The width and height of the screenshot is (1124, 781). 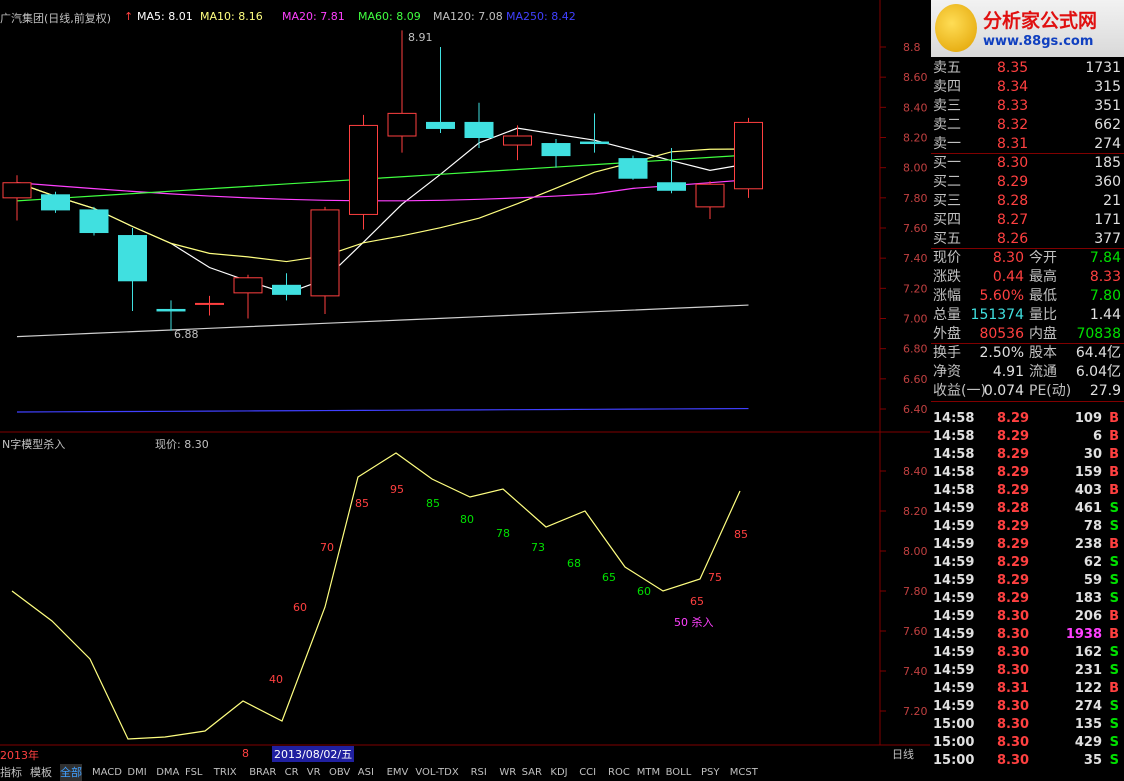 What do you see at coordinates (11, 772) in the screenshot?
I see `tab-indicator: 指标` at bounding box center [11, 772].